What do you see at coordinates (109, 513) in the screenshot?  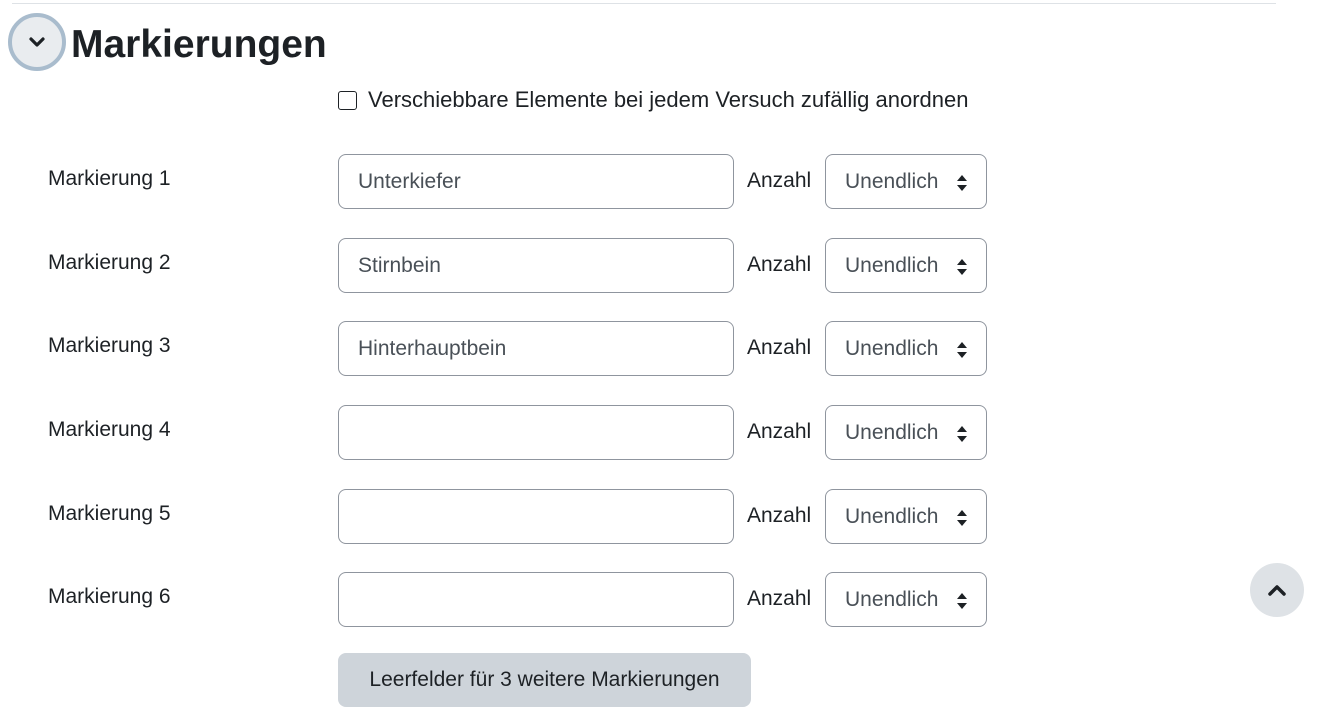 I see `marker-label: Markierung 5` at bounding box center [109, 513].